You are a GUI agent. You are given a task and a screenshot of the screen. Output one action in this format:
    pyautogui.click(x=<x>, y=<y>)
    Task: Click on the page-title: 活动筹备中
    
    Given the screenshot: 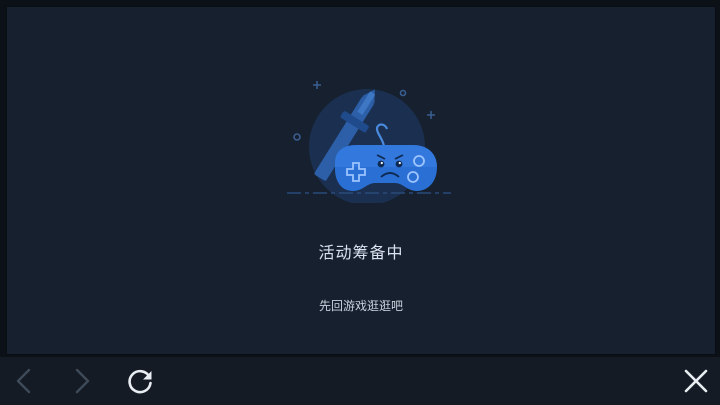 What is the action you would take?
    pyautogui.click(x=361, y=252)
    